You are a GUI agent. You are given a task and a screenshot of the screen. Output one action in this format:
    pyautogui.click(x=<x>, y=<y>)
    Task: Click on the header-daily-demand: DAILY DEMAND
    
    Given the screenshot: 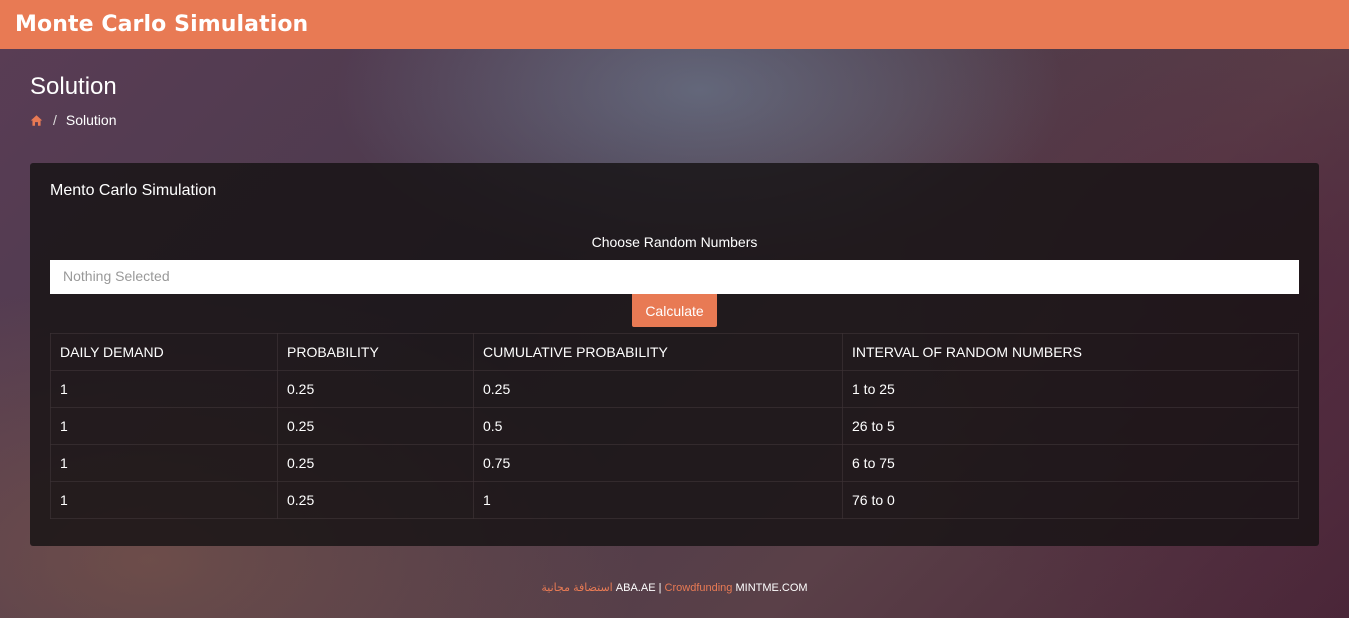 What is the action you would take?
    pyautogui.click(x=164, y=352)
    